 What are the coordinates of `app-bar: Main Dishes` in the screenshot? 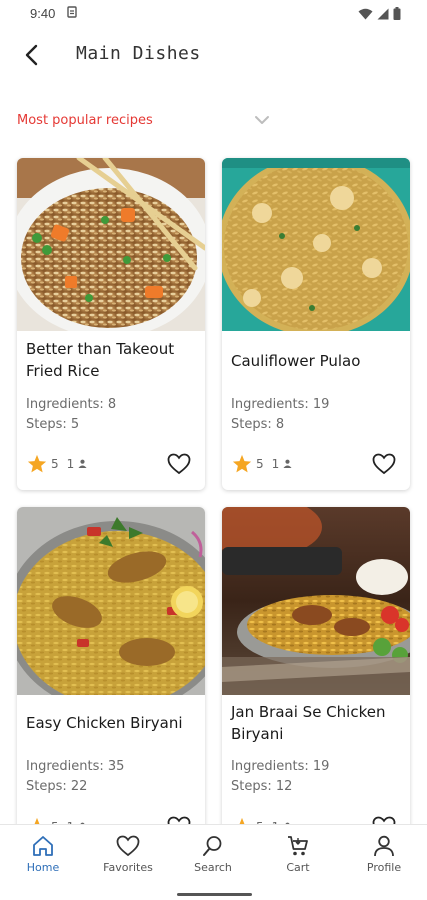 It's located at (213, 56).